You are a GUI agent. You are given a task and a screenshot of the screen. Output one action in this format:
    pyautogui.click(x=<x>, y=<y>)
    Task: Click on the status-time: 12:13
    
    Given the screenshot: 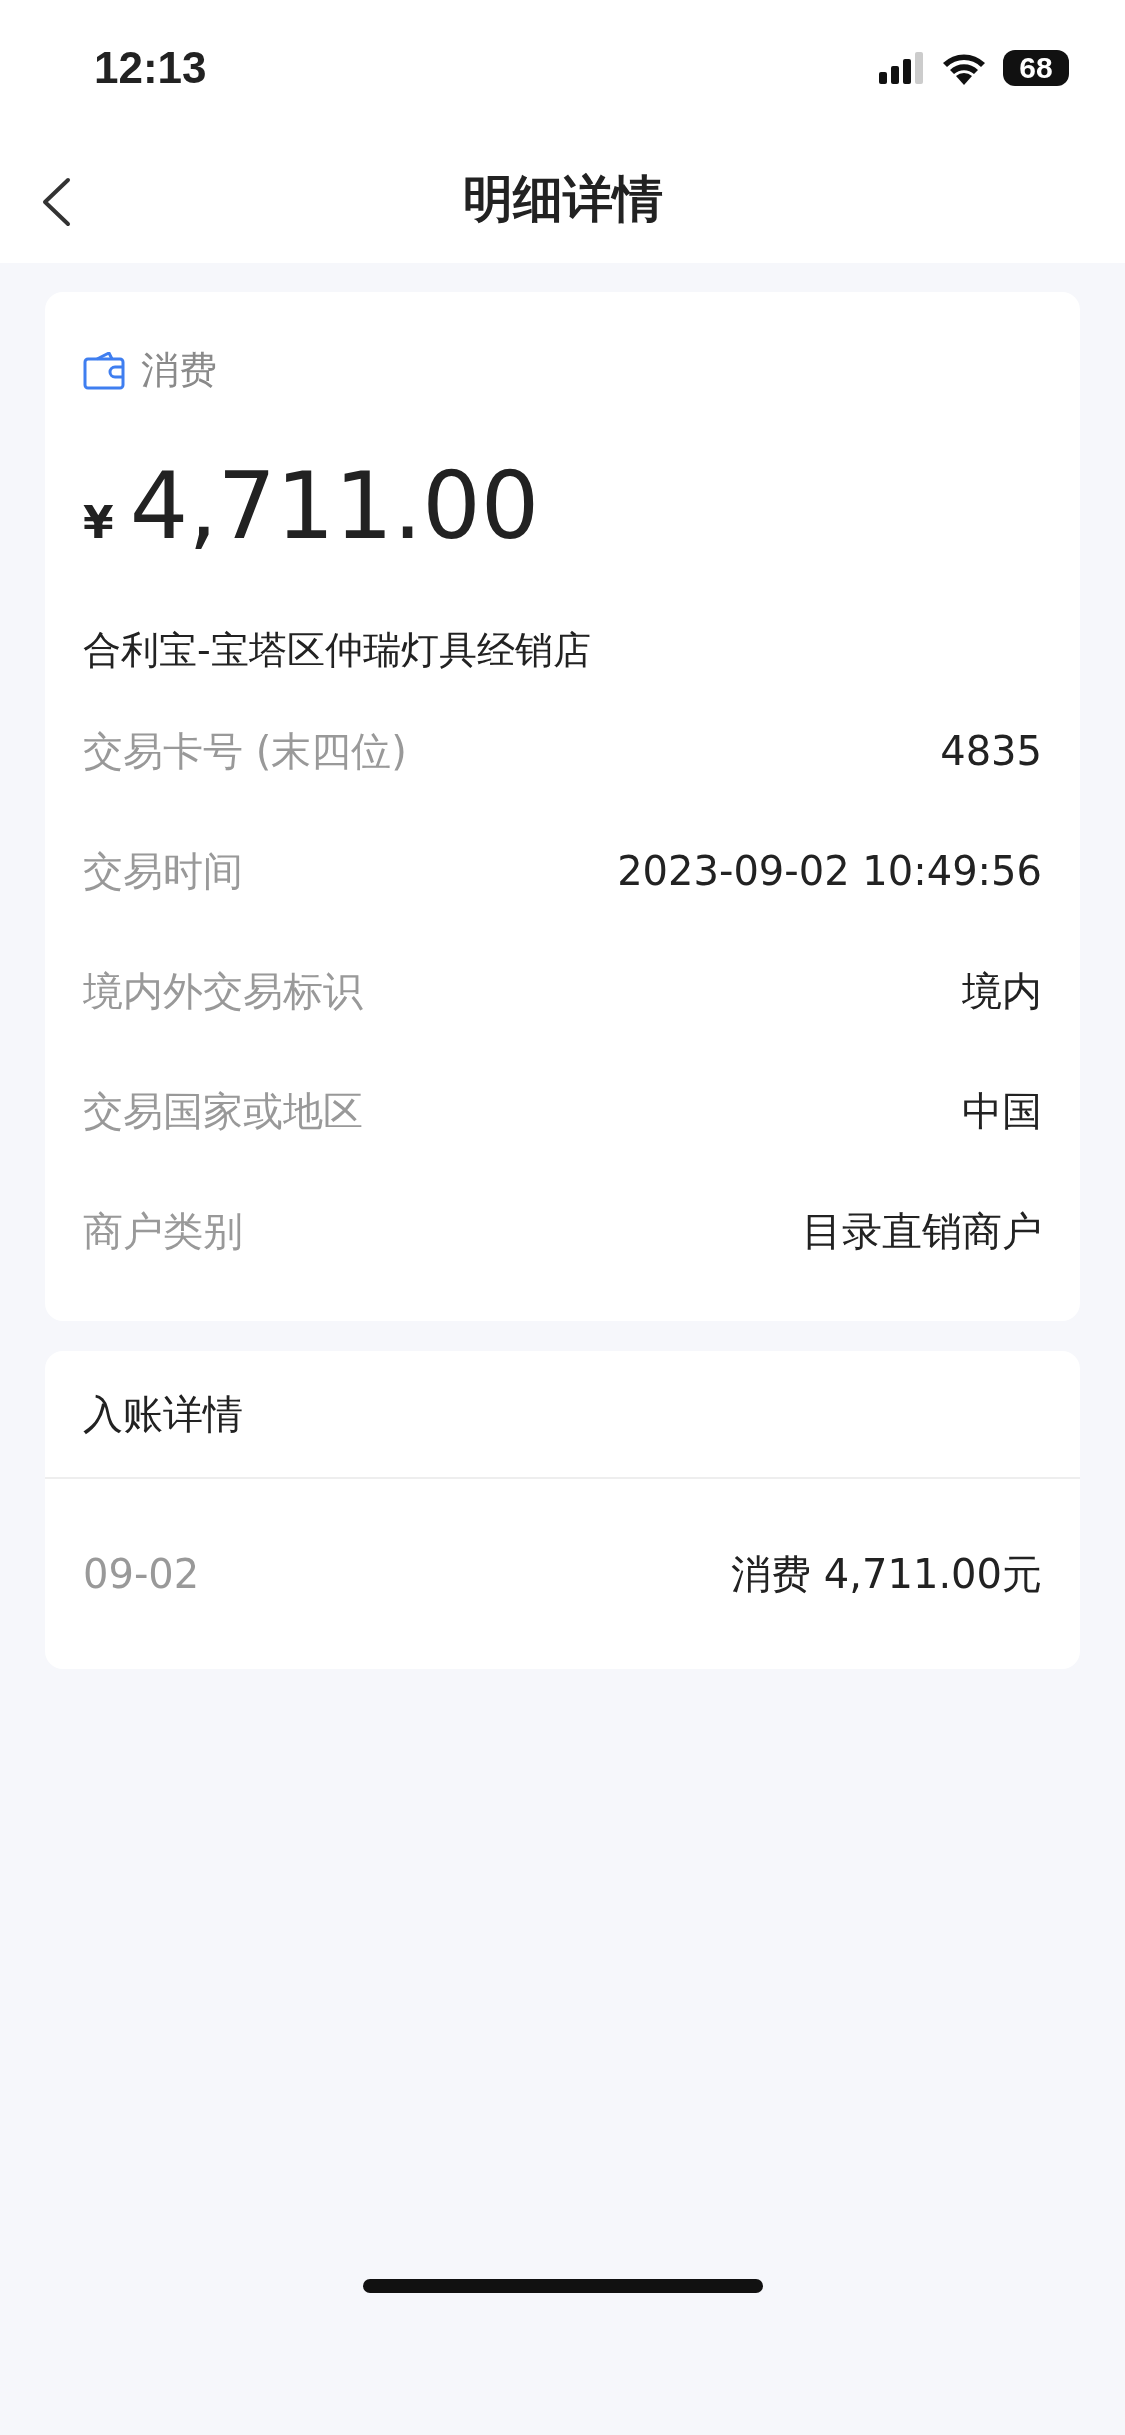 What is the action you would take?
    pyautogui.click(x=150, y=67)
    